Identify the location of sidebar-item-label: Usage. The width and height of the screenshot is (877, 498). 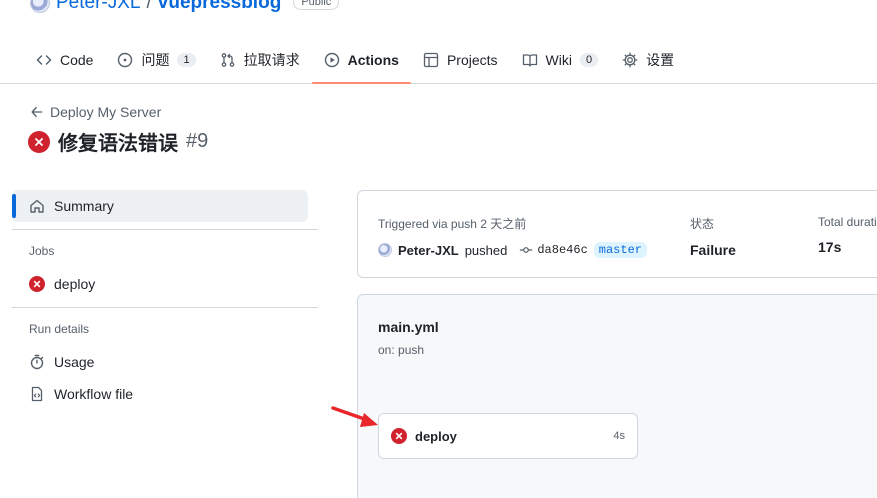
(74, 362).